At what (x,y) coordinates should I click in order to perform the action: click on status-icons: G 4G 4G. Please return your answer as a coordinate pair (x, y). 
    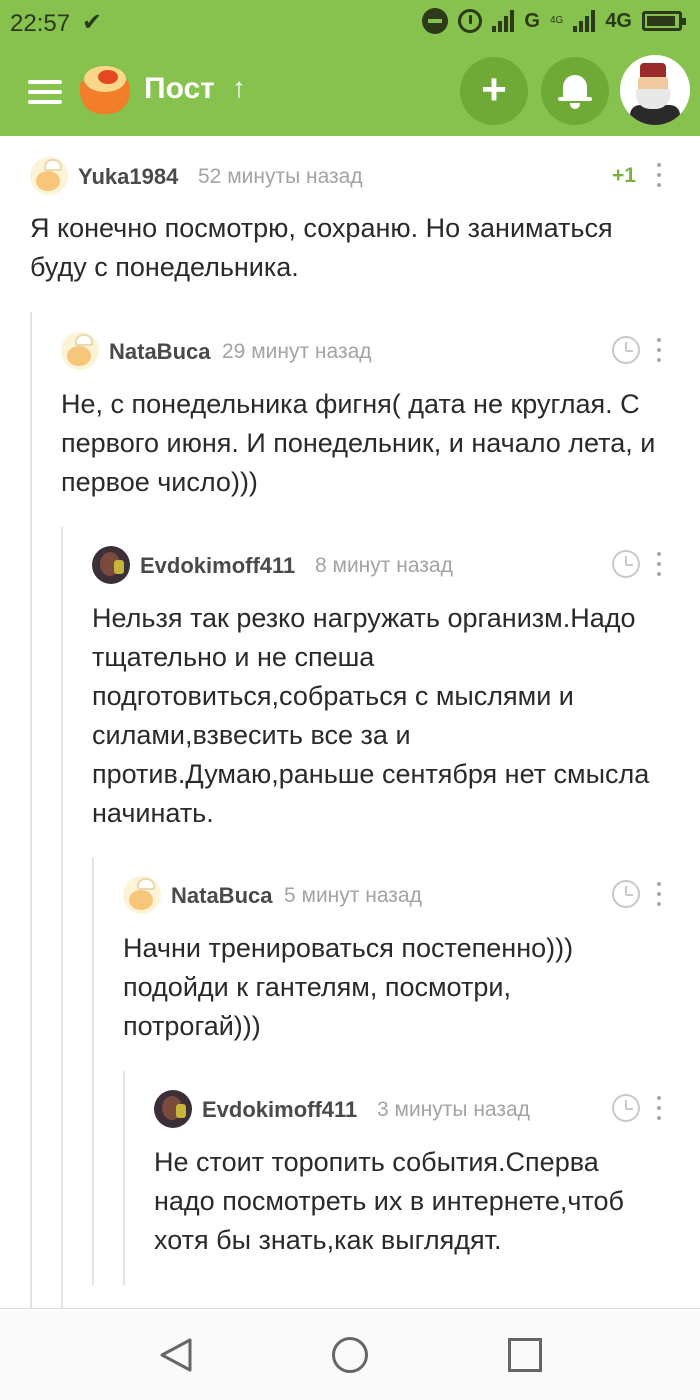
    Looking at the image, I should click on (554, 21).